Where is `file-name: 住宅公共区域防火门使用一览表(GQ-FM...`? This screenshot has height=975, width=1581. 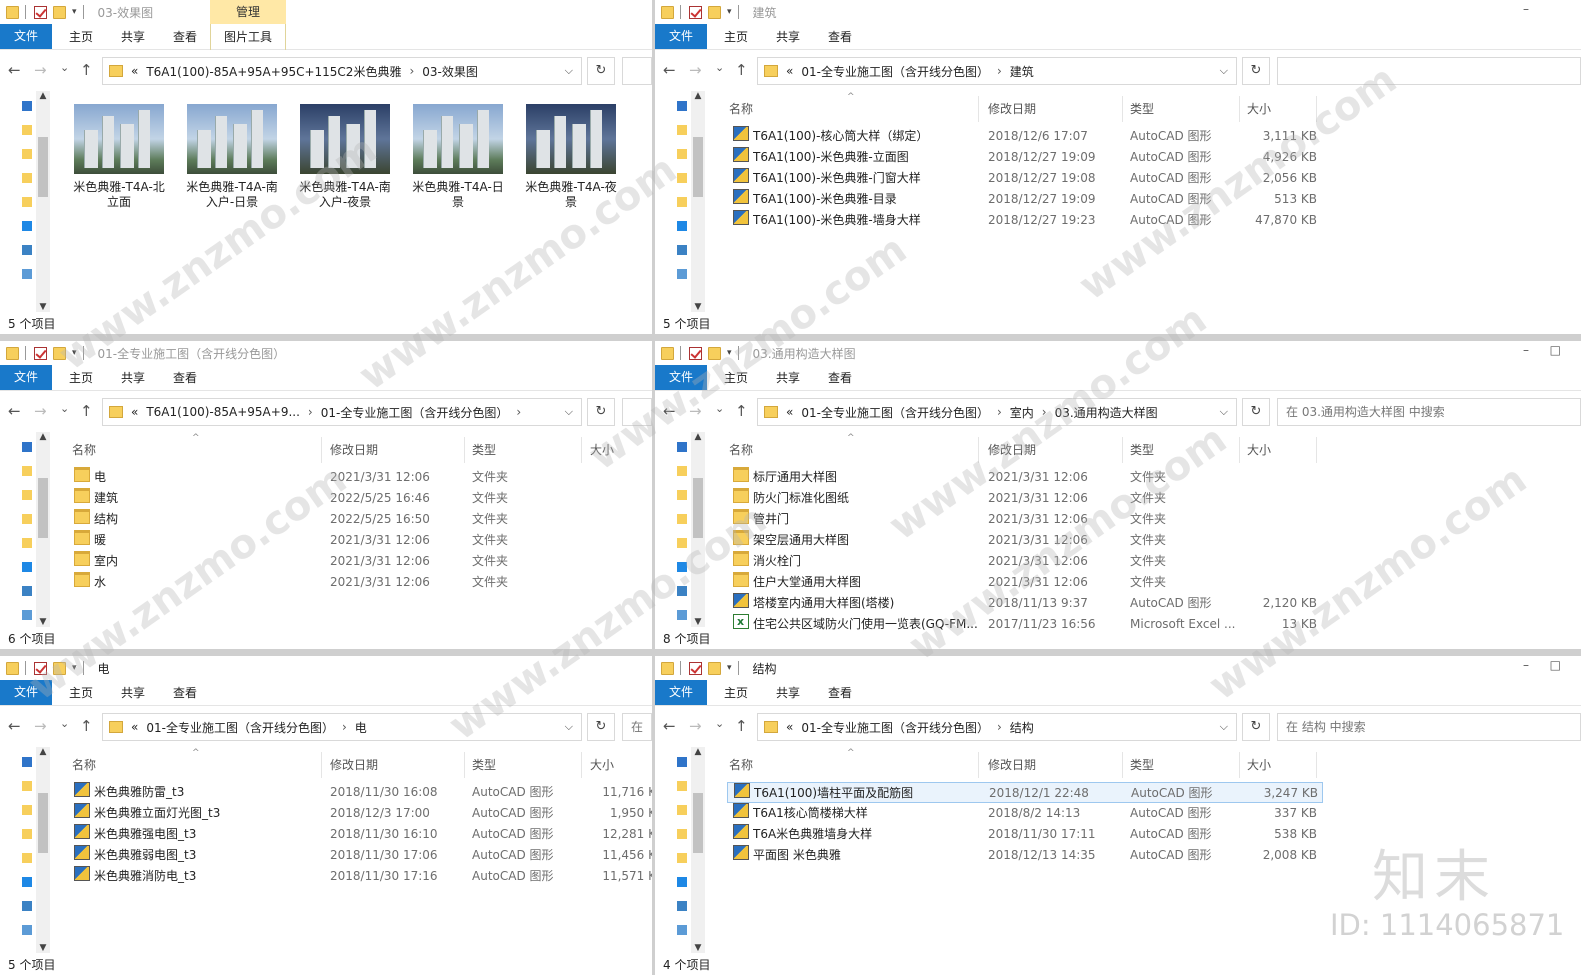
file-name: 住宅公共区域防火门使用一览表(GQ-FM... is located at coordinates (868, 624).